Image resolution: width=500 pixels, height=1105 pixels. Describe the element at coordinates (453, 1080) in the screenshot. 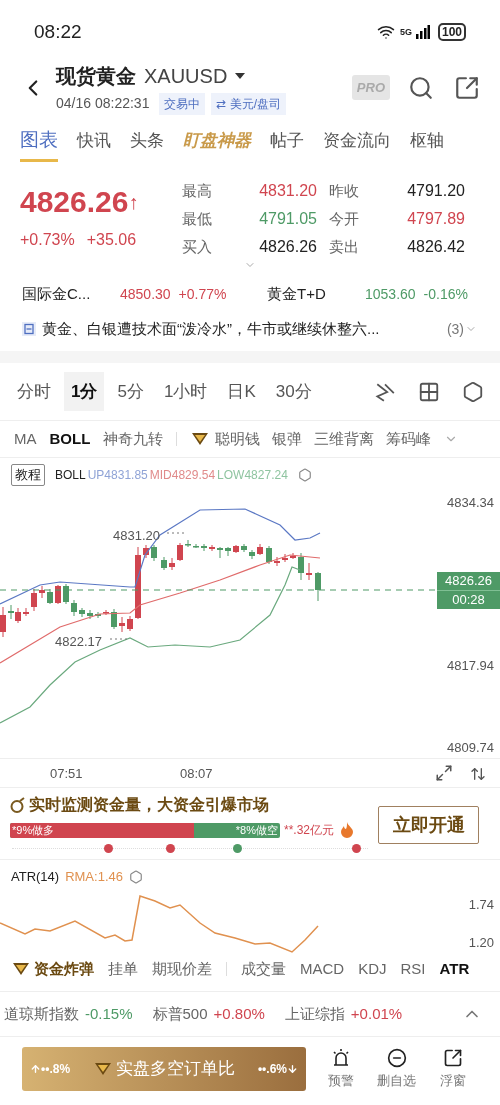

I see `action-label: 浮窗` at that location.